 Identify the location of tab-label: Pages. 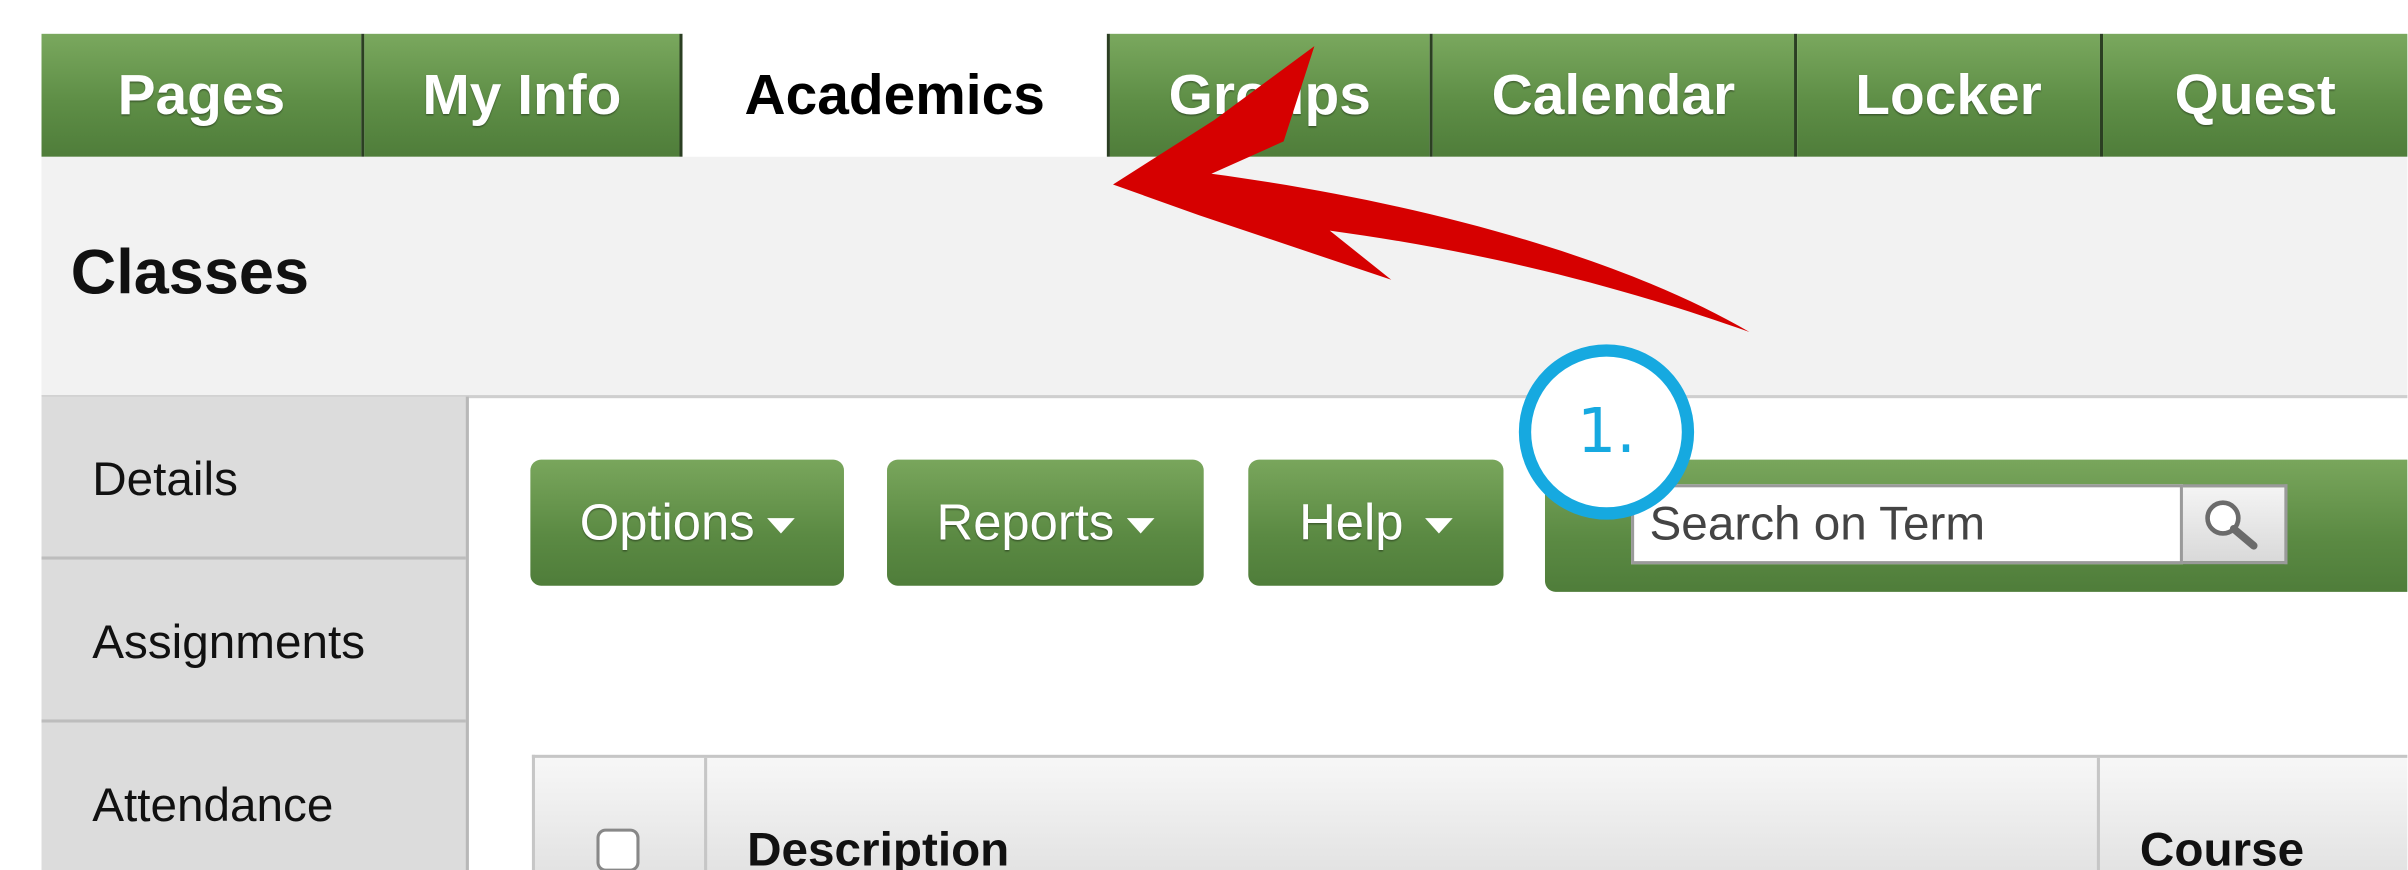
(201, 95).